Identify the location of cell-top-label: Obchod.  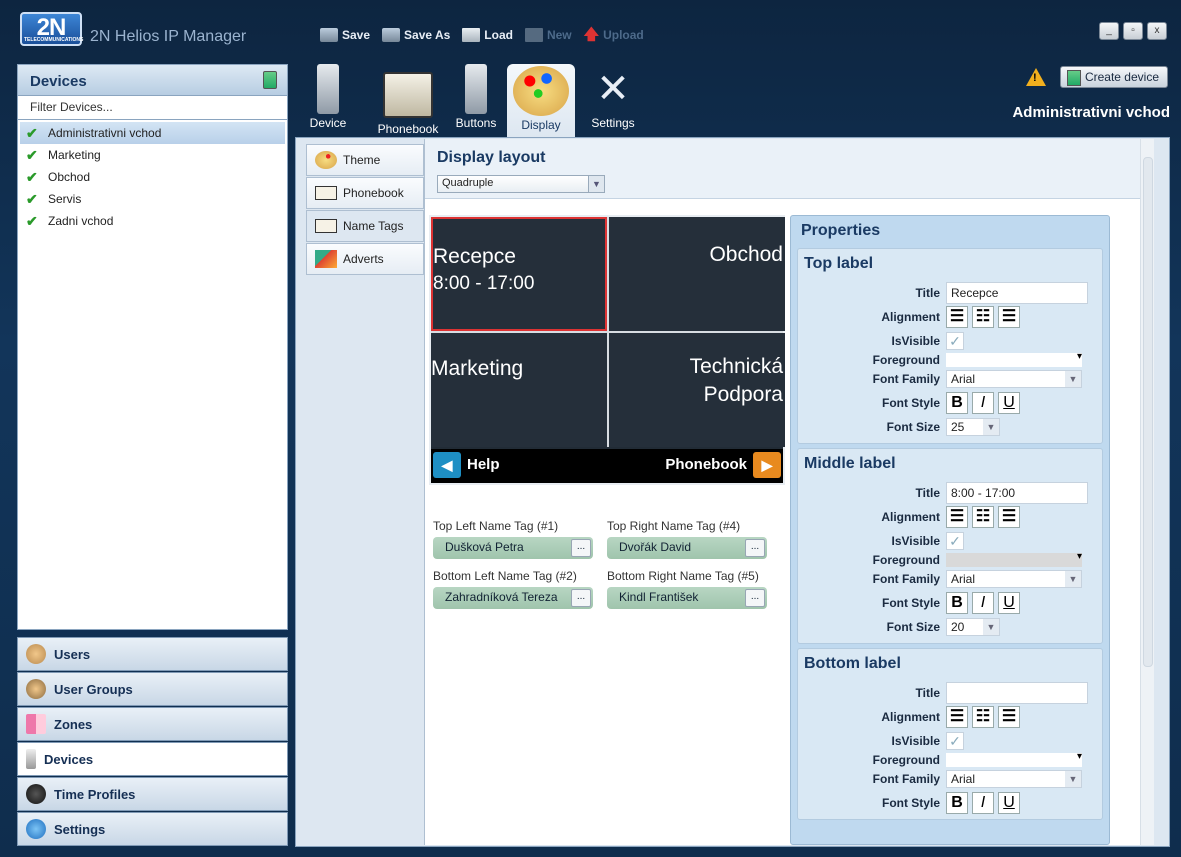
(746, 254).